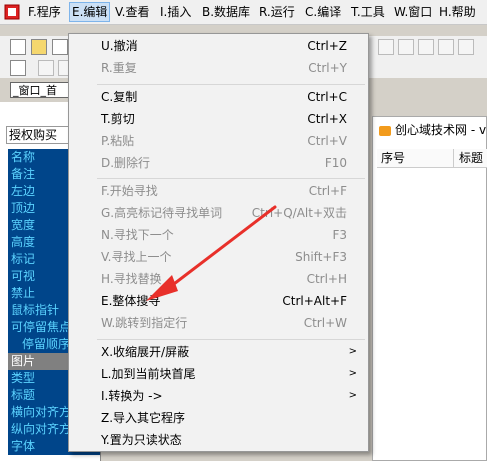 This screenshot has width=487, height=461. Describe the element at coordinates (218, 352) in the screenshot. I see `menu-item-collapse-expand: X.收缩展开/屏蔽 >` at that location.